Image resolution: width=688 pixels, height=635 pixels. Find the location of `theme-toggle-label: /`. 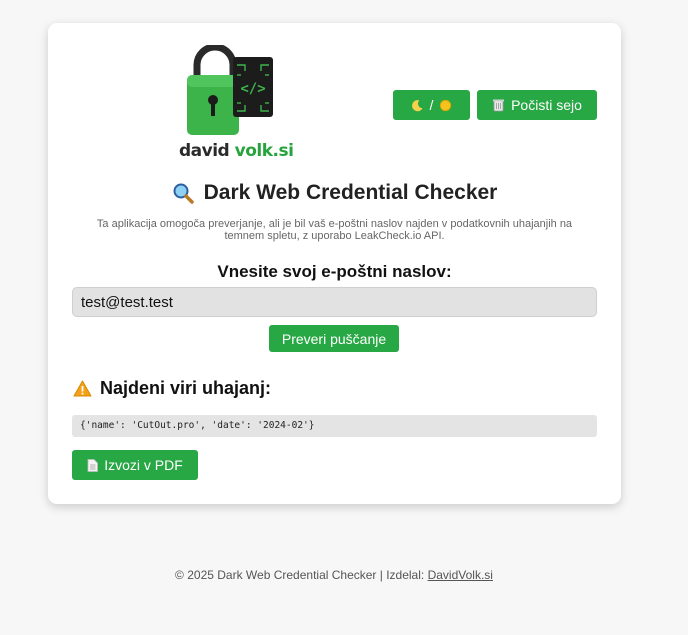

theme-toggle-label: / is located at coordinates (431, 105).